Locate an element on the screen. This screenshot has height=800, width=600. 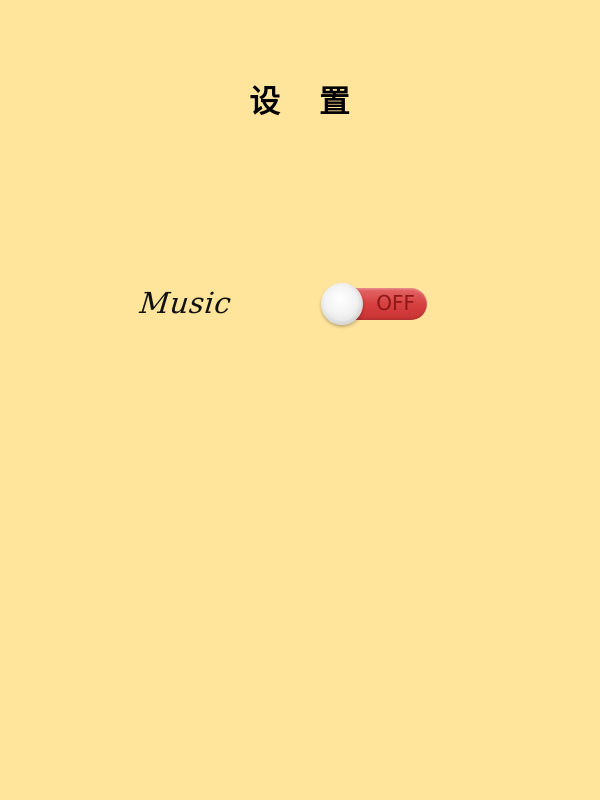
music-toggle: OFF is located at coordinates (375, 305).